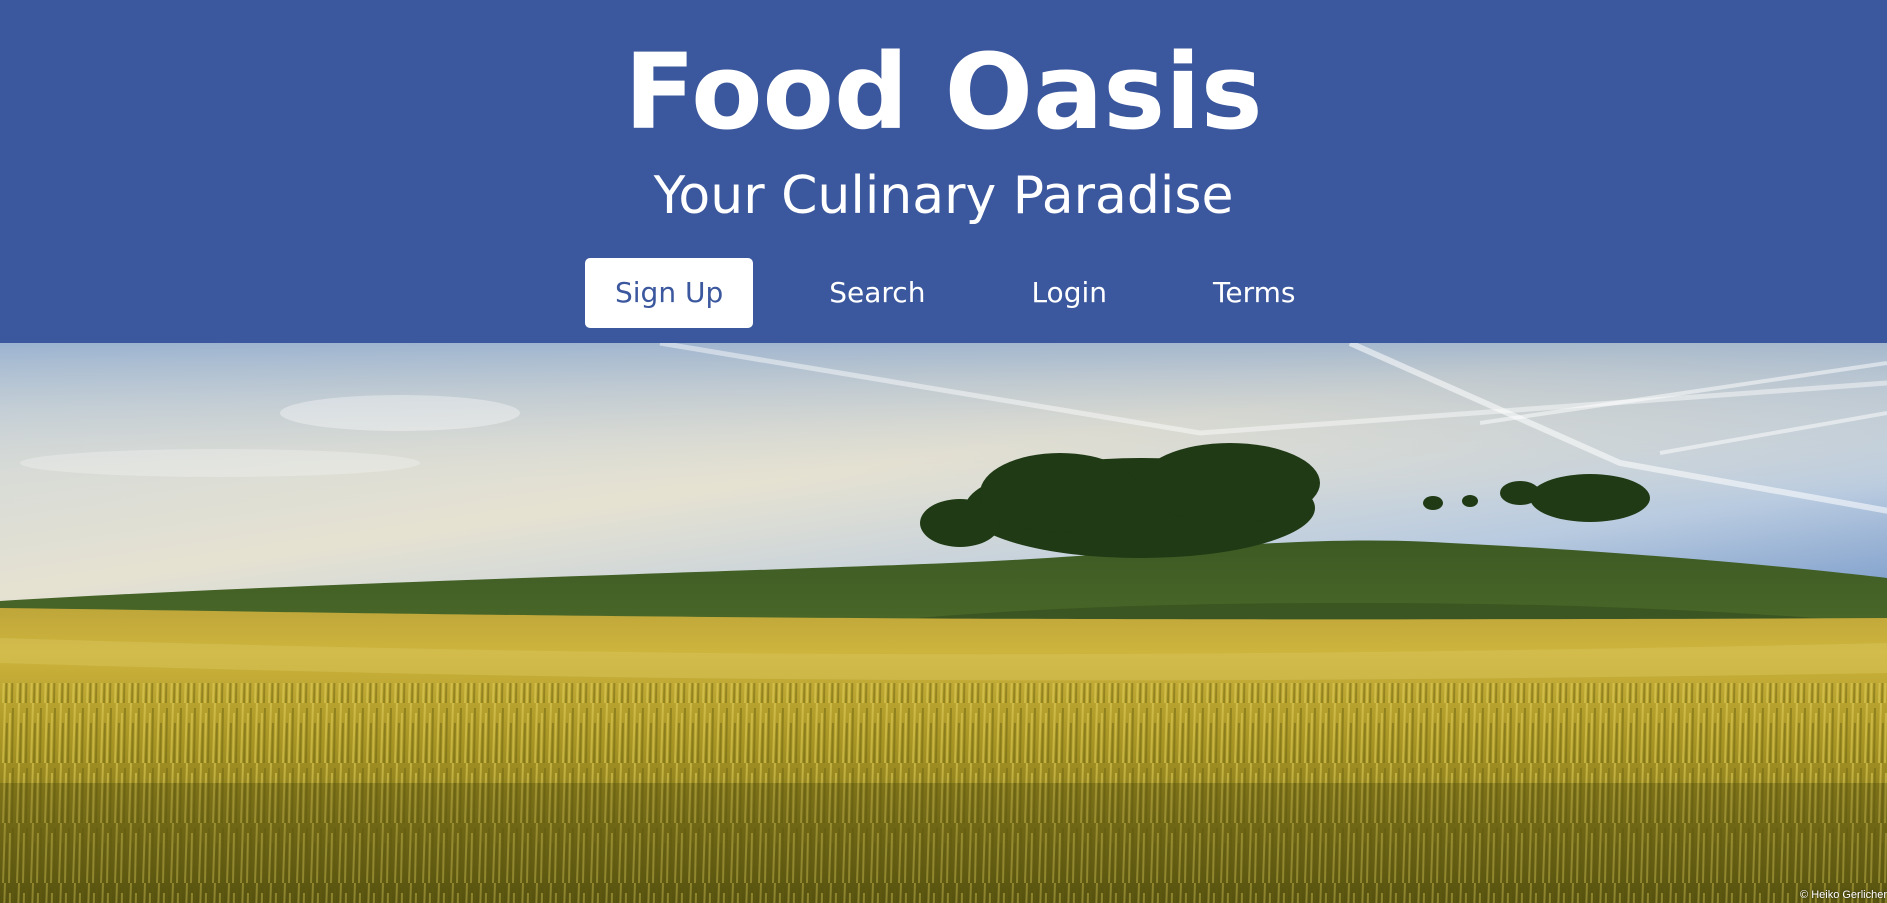 The width and height of the screenshot is (1887, 903). Describe the element at coordinates (669, 293) in the screenshot. I see `nav-sign-up-button: Sign Up` at that location.